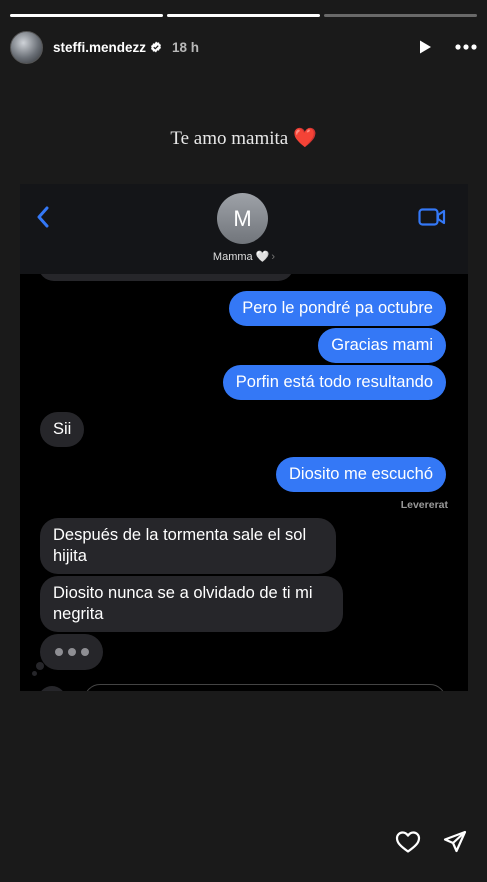 The width and height of the screenshot is (487, 882). What do you see at coordinates (243, 47) in the screenshot?
I see `story-header: steffi.mendezz 18 h` at bounding box center [243, 47].